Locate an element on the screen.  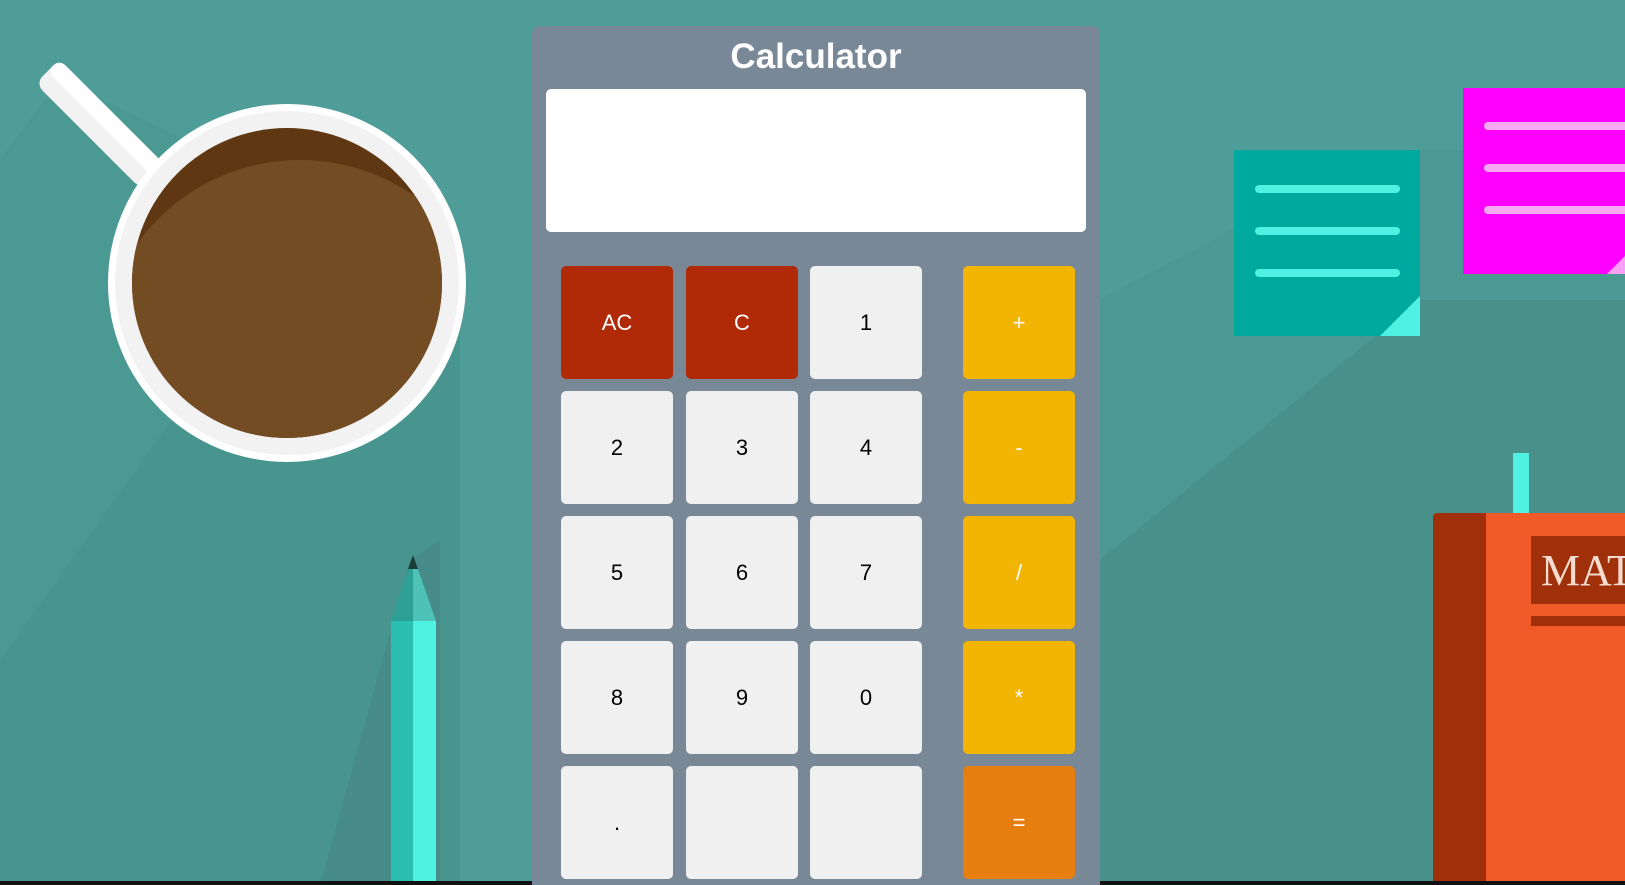
all-clear-button: AC is located at coordinates (617, 322).